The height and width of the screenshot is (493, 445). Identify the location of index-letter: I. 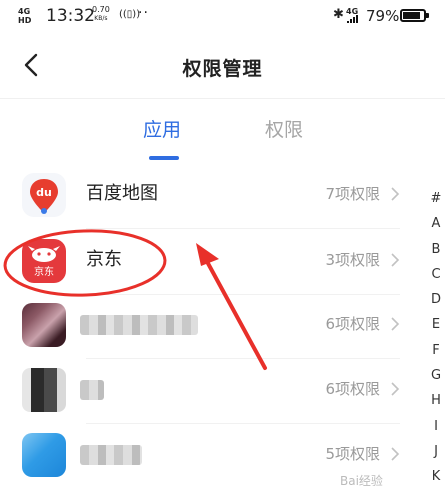
(436, 426).